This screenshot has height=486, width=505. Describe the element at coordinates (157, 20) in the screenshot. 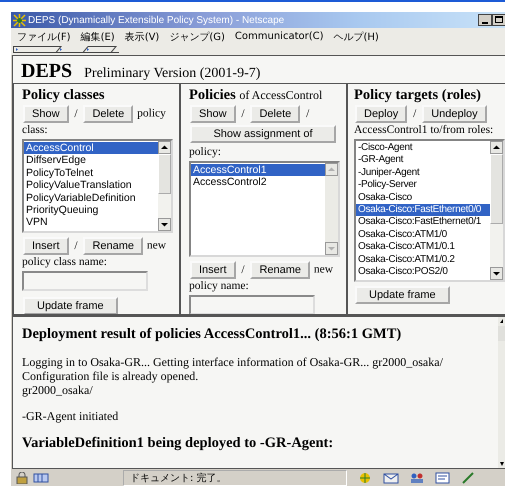

I see `window-title: DEPS (Dynamically Extensible Policy System) - Netscape` at that location.